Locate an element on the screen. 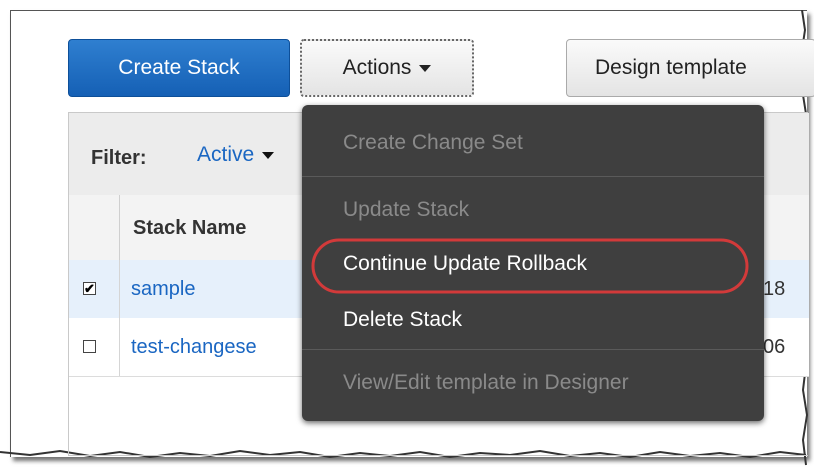  create-stack-label: Create Stack is located at coordinates (179, 67).